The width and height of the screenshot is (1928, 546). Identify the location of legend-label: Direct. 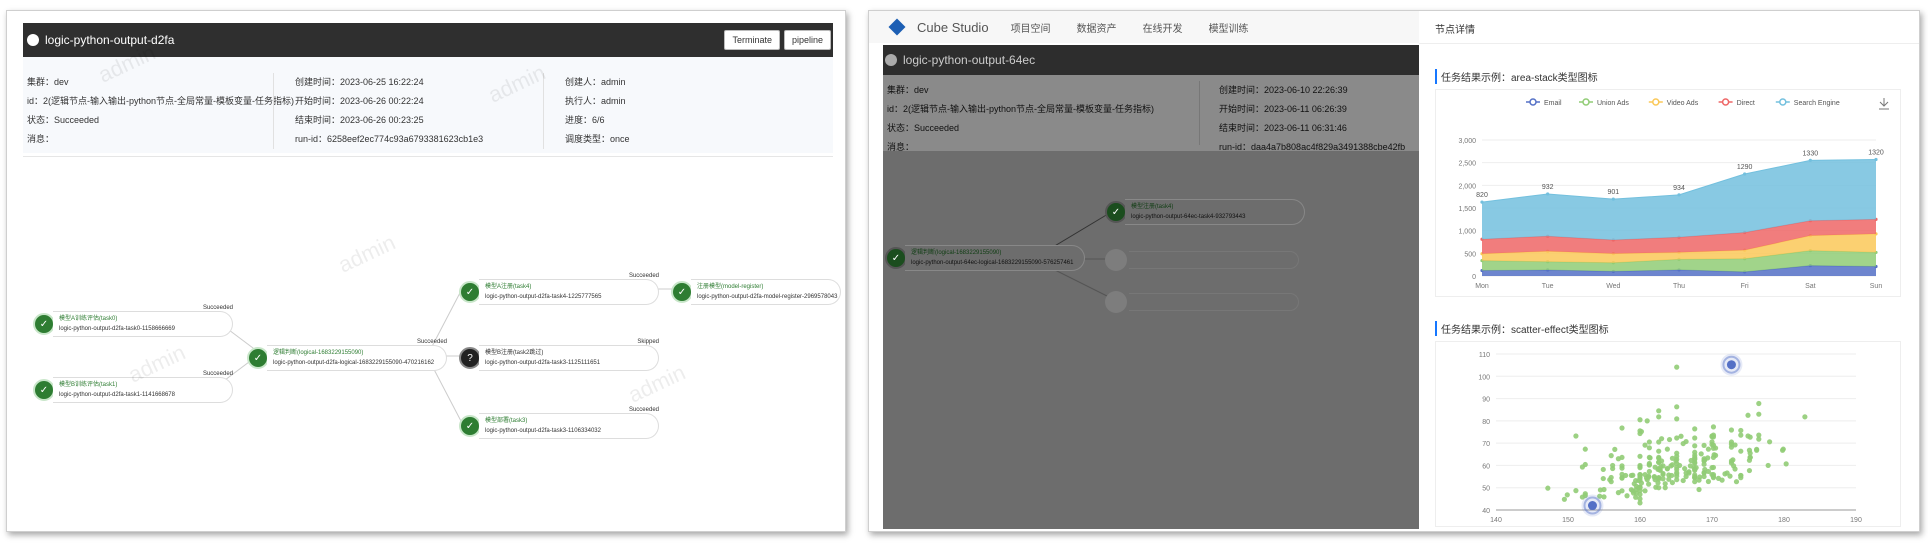
(1746, 103).